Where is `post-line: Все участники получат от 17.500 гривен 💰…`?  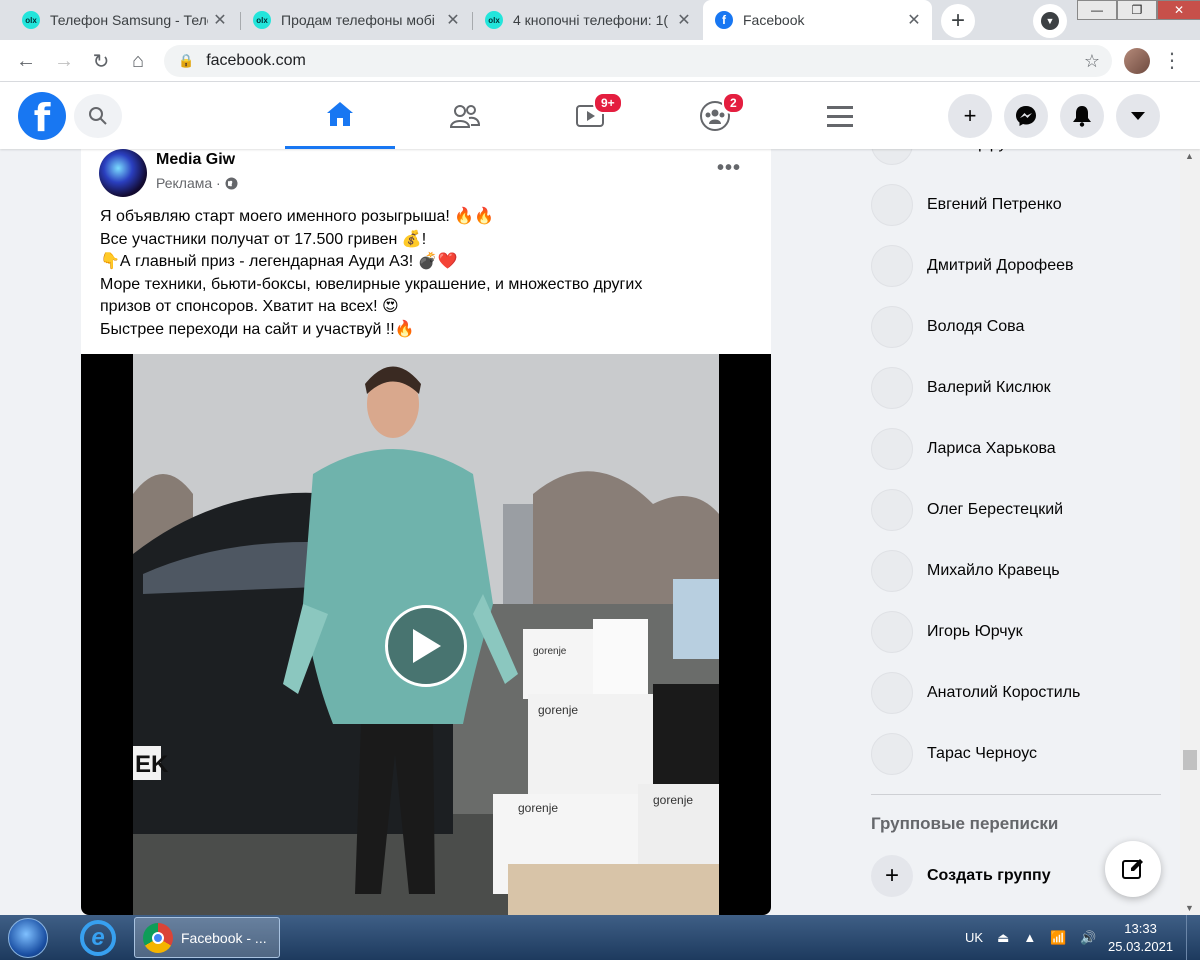
post-line: Все участники получат от 17.500 гривен 💰… is located at coordinates (263, 239).